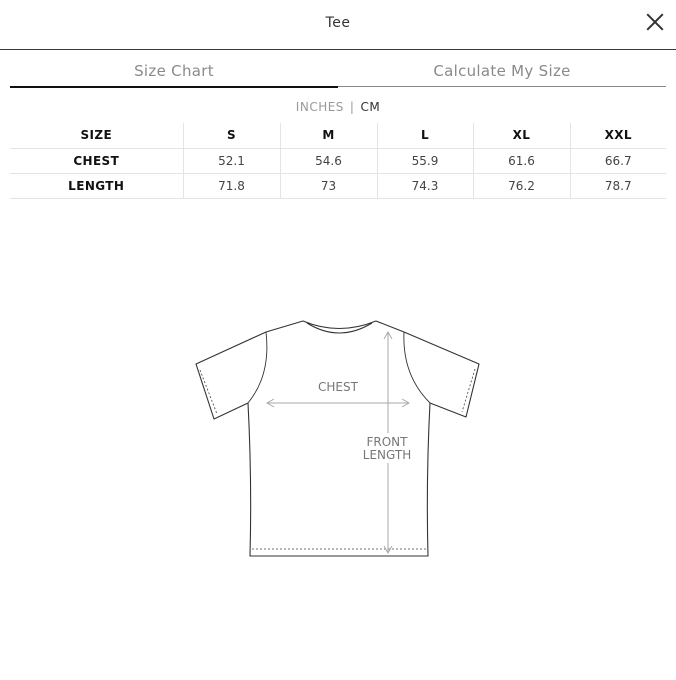 The width and height of the screenshot is (676, 680). What do you see at coordinates (522, 186) in the screenshot?
I see `table-cell: 76.2` at bounding box center [522, 186].